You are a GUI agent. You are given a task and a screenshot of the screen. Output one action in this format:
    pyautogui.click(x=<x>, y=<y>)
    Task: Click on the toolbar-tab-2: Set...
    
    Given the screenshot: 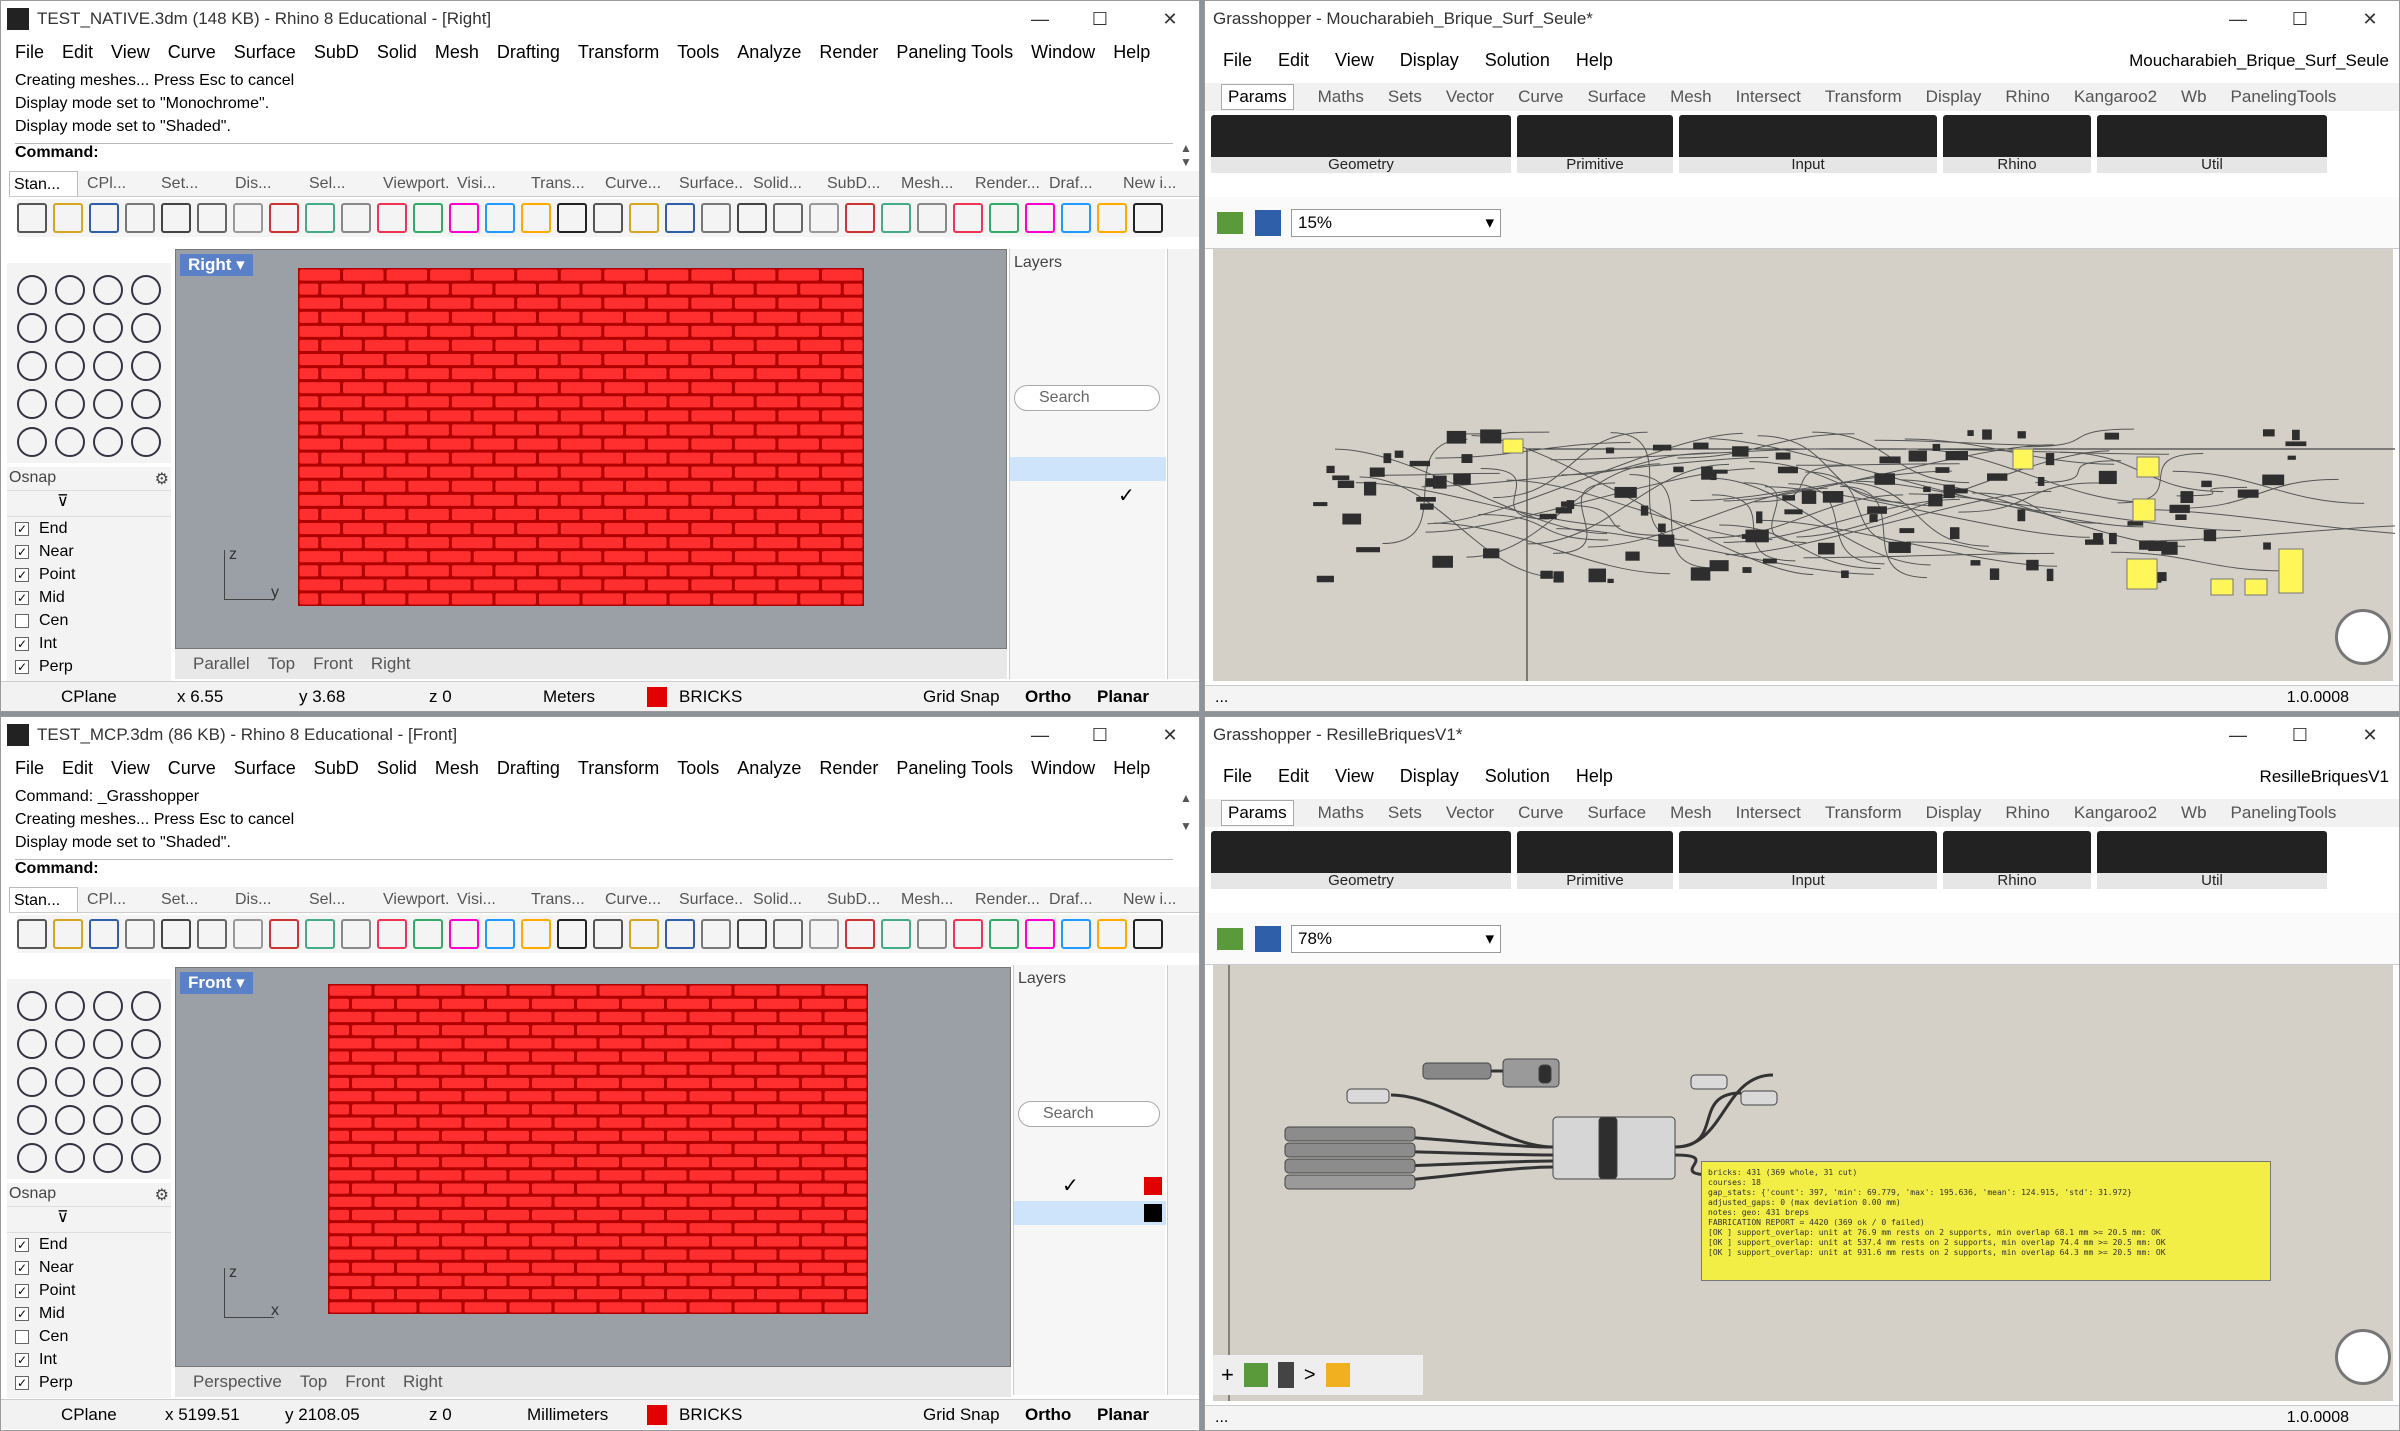 What is the action you would take?
    pyautogui.click(x=191, y=899)
    